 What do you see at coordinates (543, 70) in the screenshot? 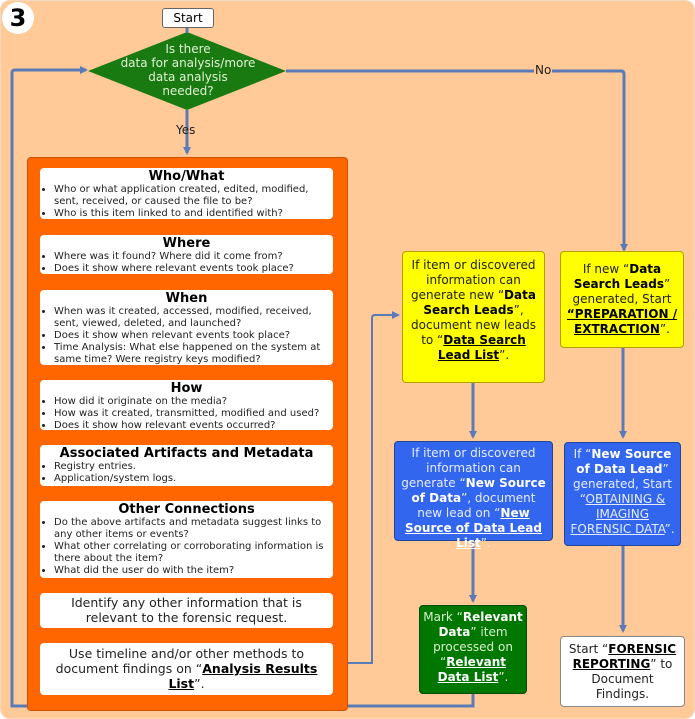
I see `no-label: No` at bounding box center [543, 70].